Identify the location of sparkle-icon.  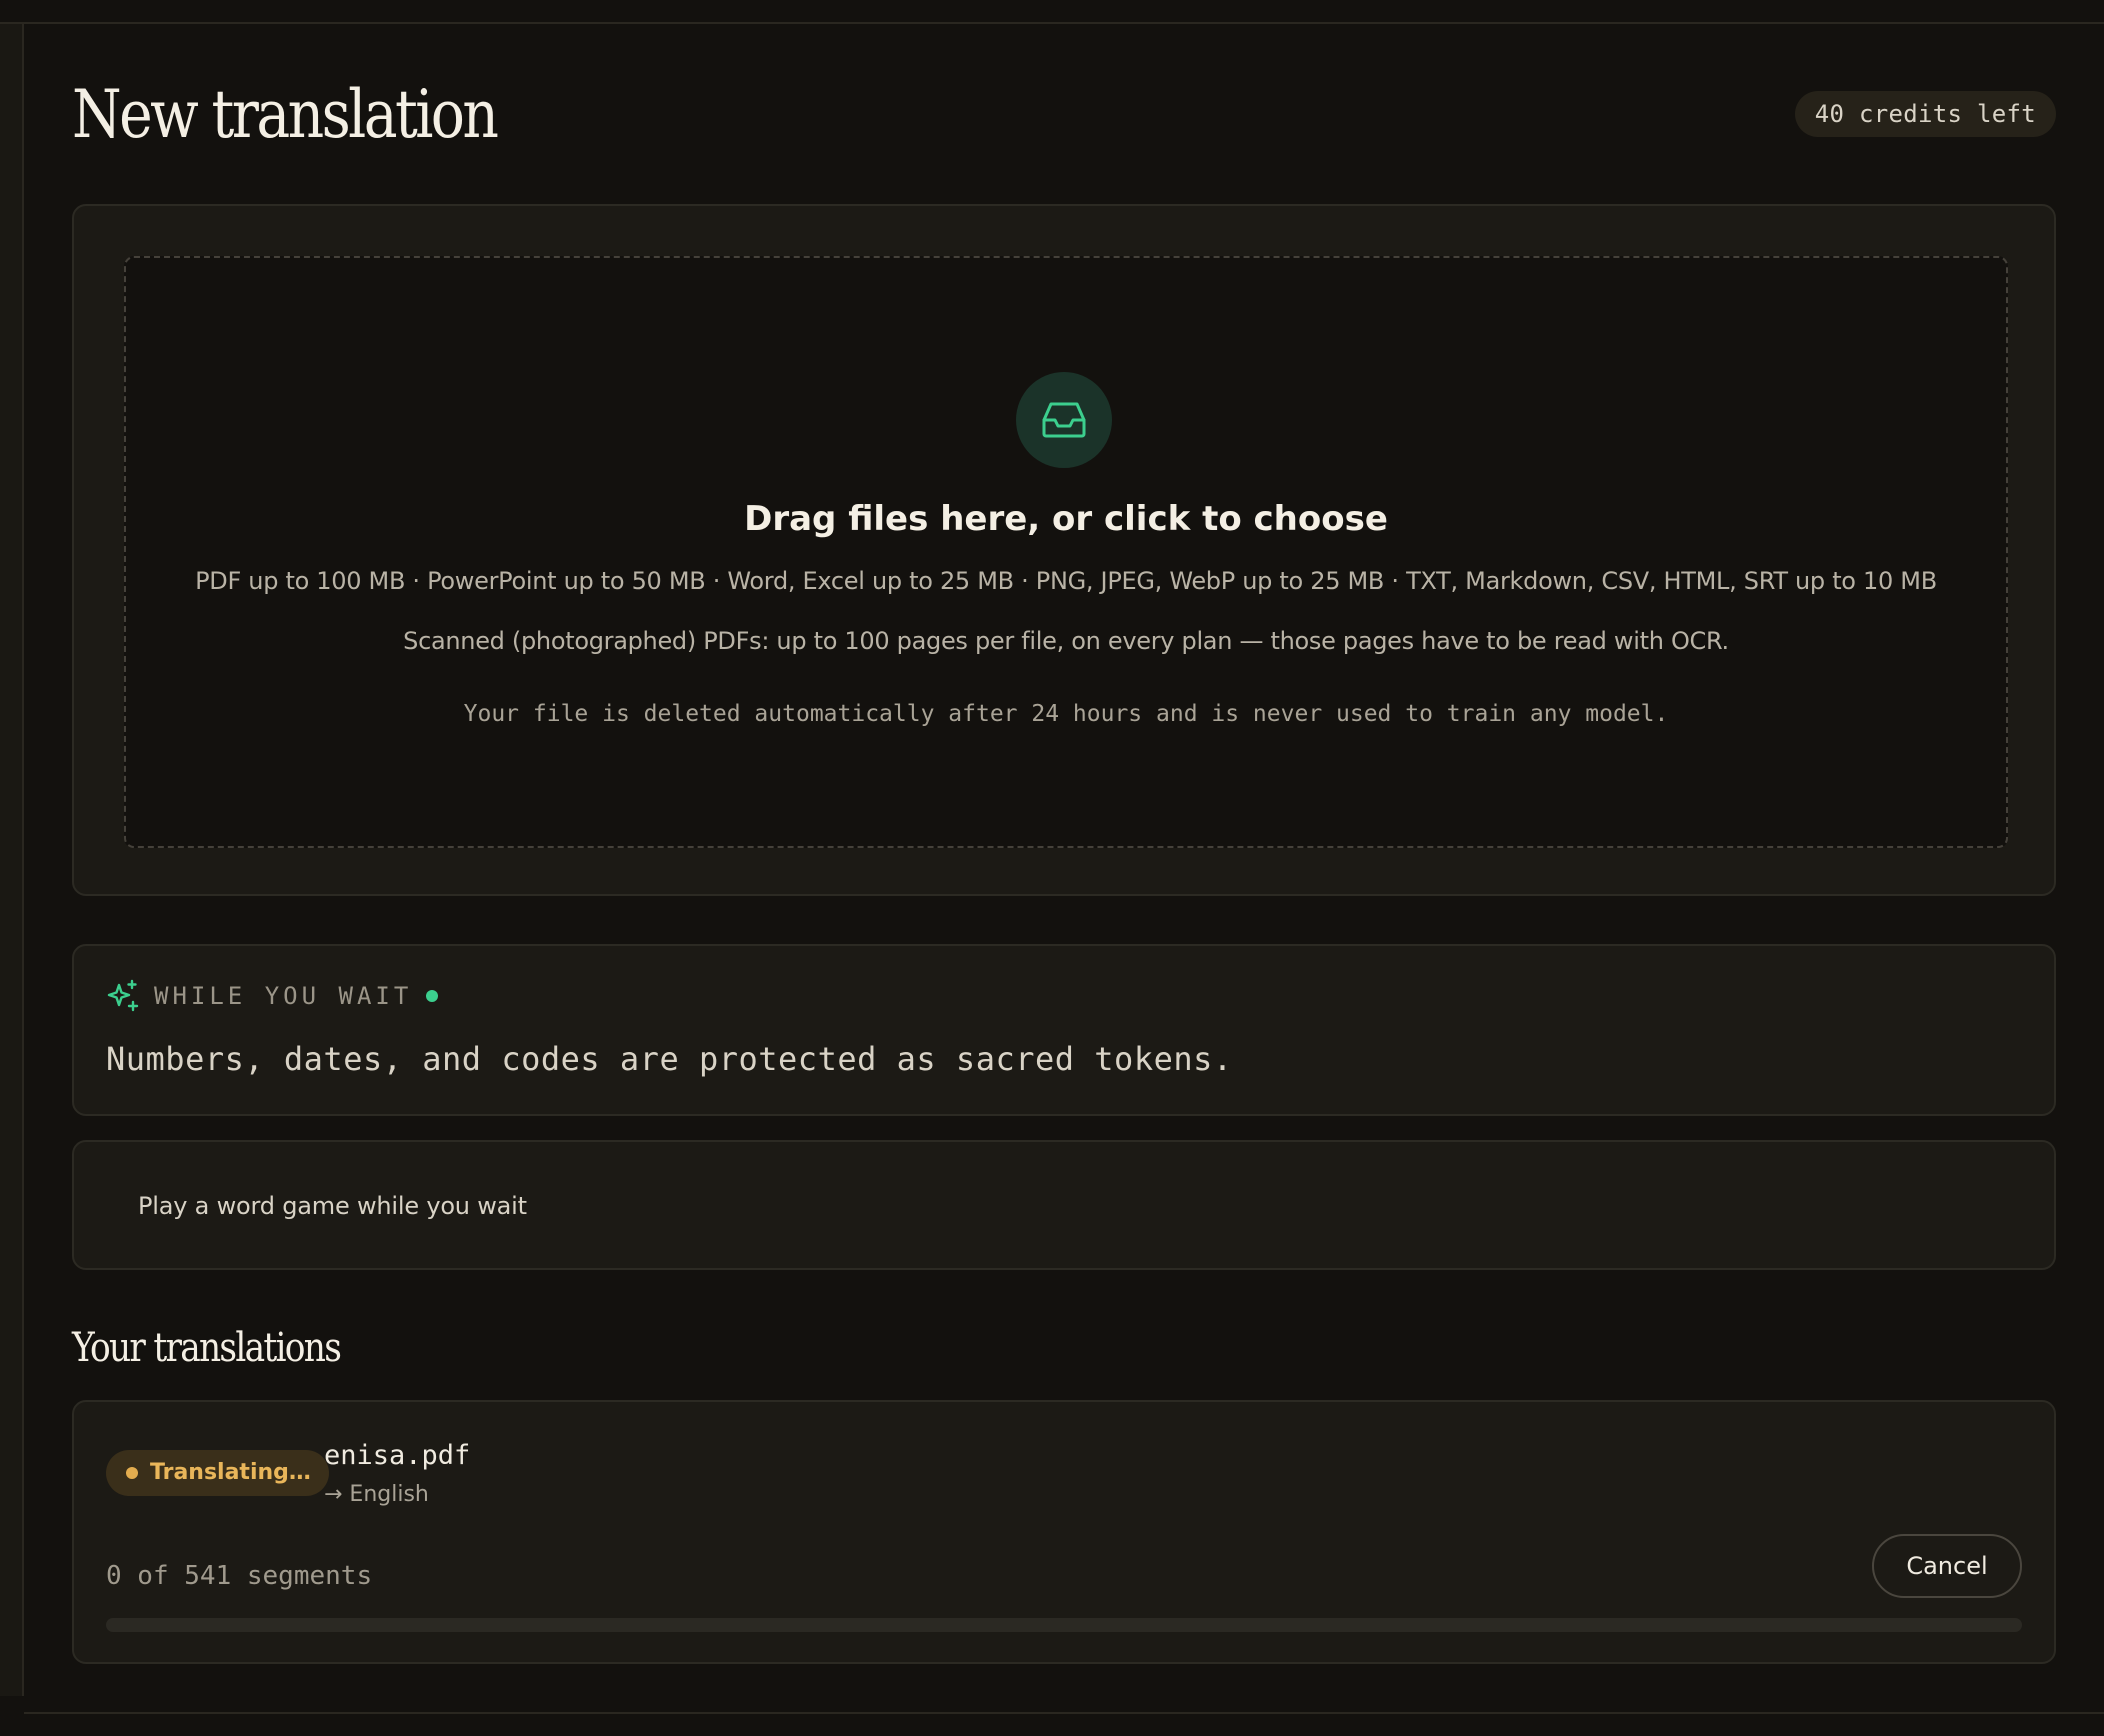
(123, 995).